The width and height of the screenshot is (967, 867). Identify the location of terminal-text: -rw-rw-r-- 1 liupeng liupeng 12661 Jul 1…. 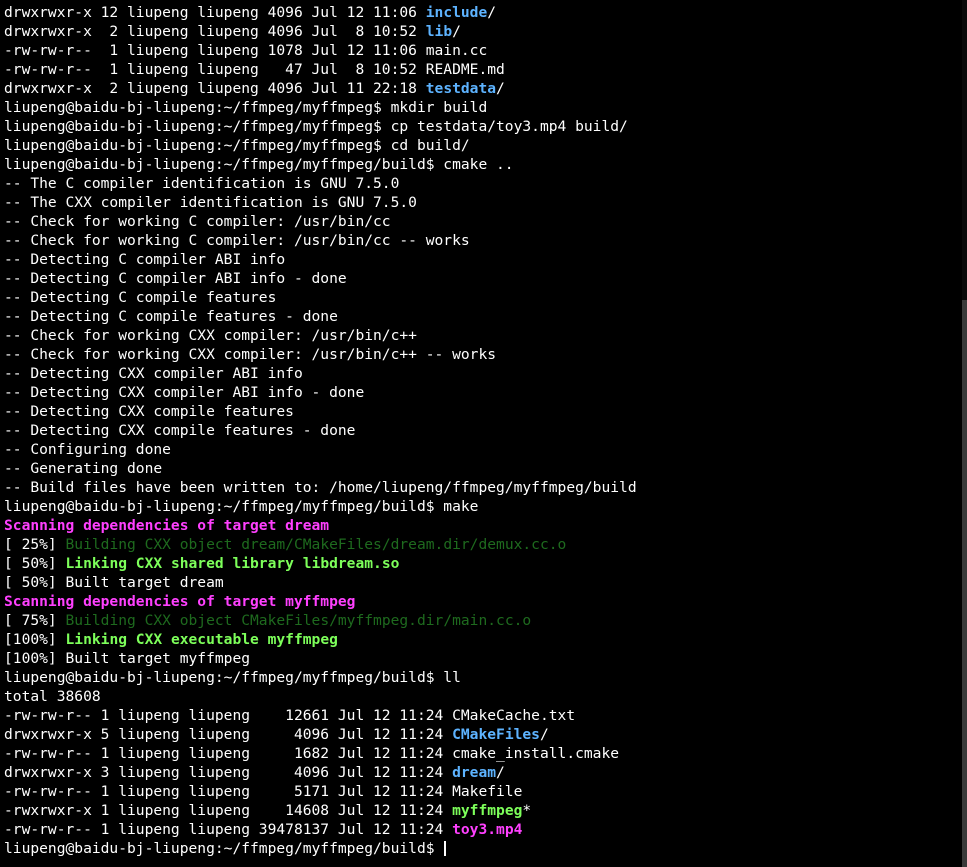
(290, 715).